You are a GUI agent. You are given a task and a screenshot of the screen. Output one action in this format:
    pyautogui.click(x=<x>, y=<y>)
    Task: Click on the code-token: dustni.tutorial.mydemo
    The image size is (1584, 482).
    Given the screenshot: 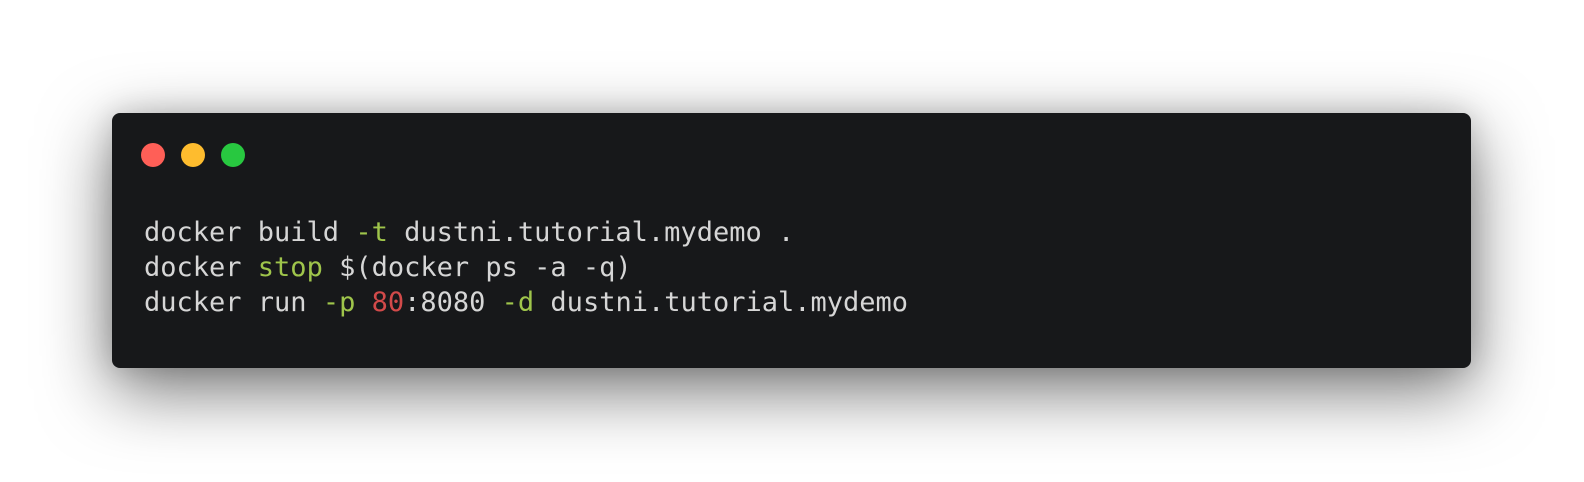 What is the action you would take?
    pyautogui.click(x=721, y=302)
    